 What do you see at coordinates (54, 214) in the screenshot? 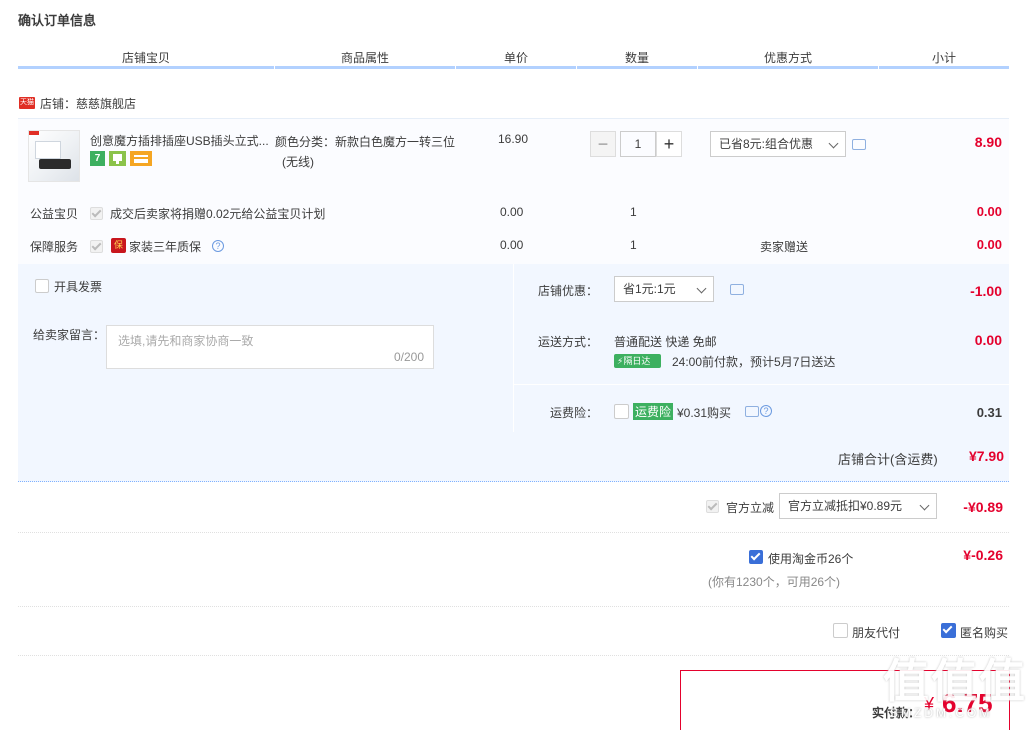
I see `charity-label: 公益宝贝` at bounding box center [54, 214].